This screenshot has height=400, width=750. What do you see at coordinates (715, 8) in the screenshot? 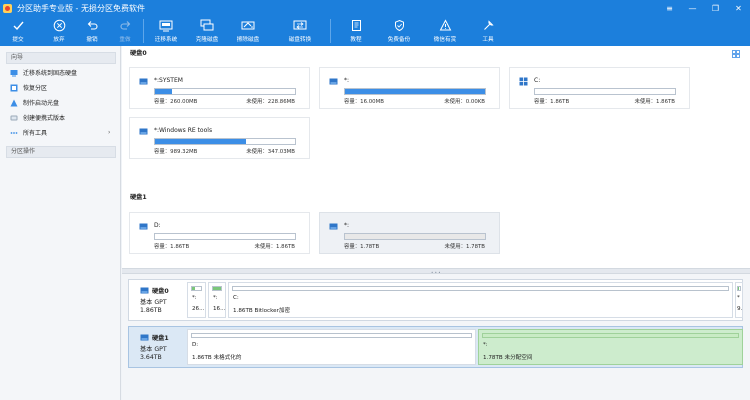
I see `maximize-button: ❐` at bounding box center [715, 8].